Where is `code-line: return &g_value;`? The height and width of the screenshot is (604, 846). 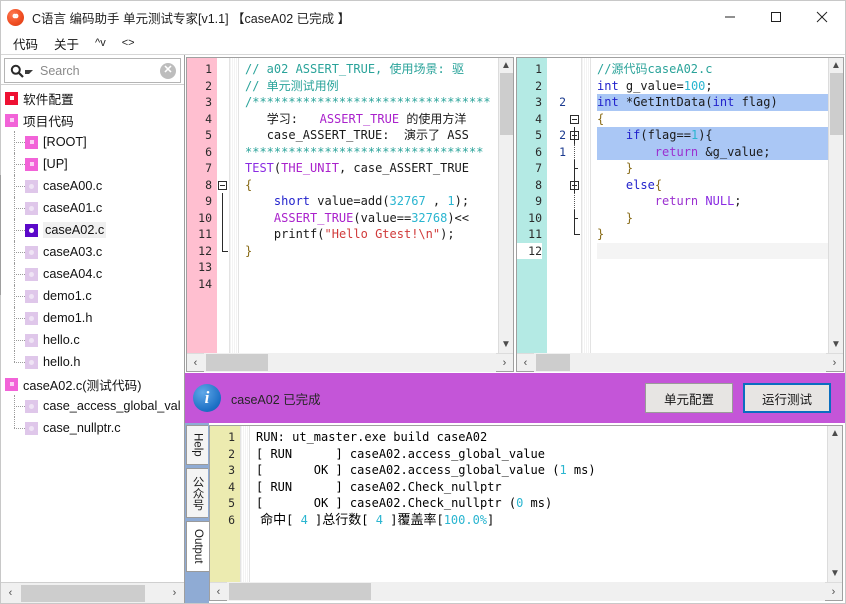
code-line: return &g_value; is located at coordinates (712, 151).